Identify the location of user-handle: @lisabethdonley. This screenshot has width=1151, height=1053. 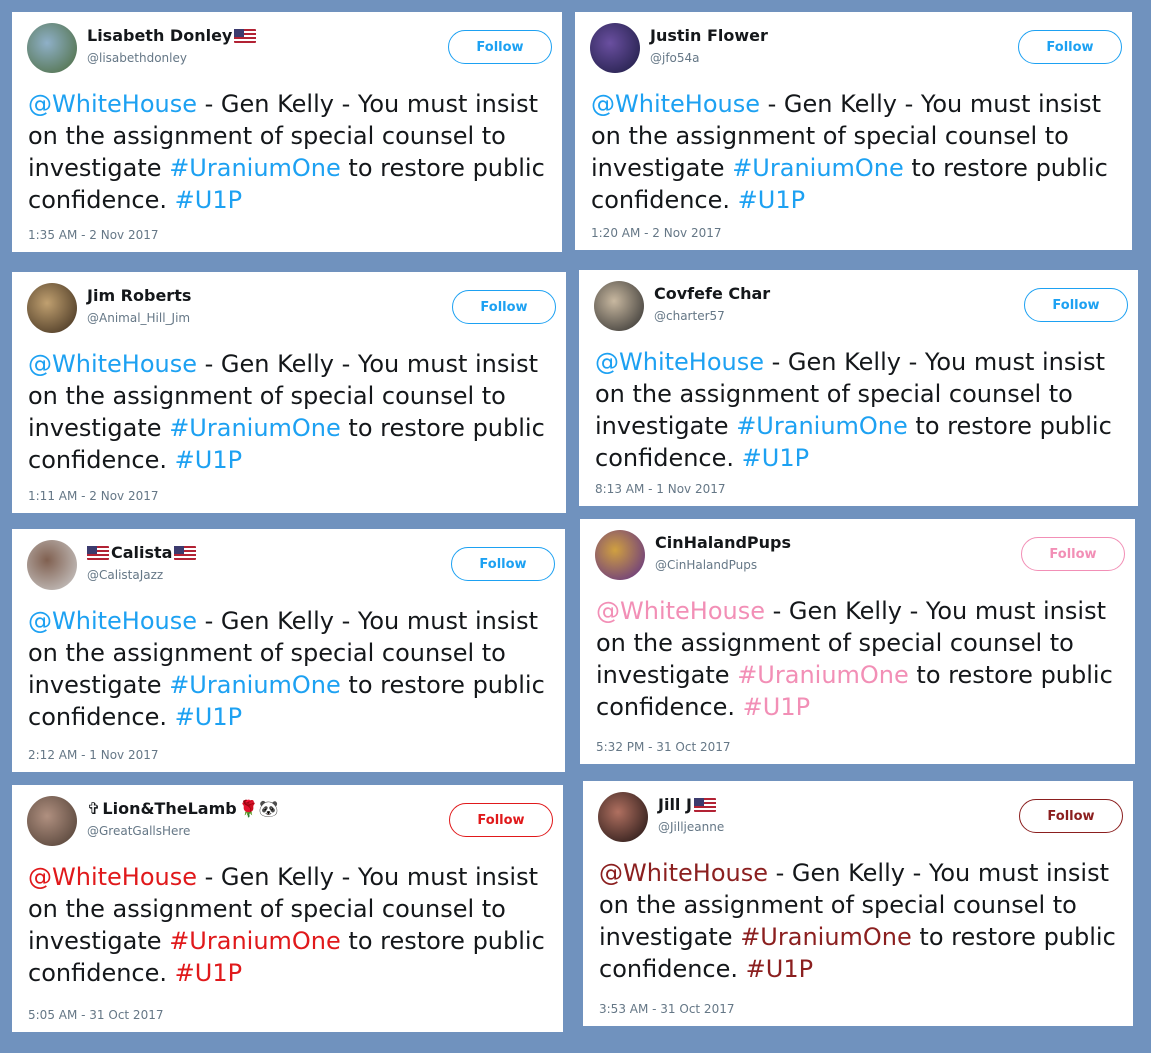
(137, 58).